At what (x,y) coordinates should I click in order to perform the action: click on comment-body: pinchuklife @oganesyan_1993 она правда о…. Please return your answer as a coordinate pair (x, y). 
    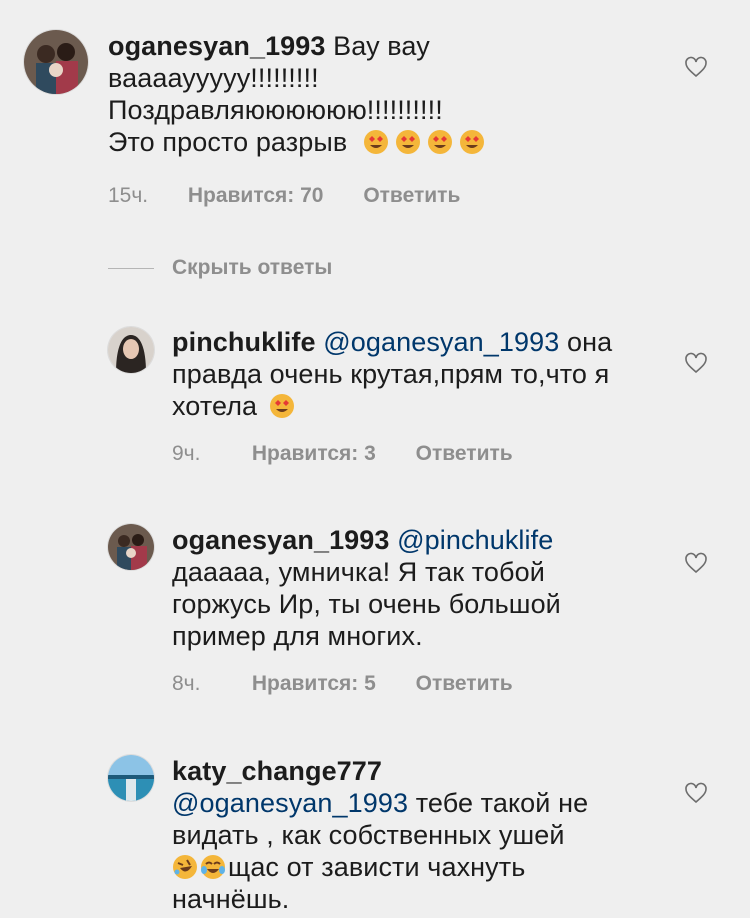
    Looking at the image, I should click on (422, 374).